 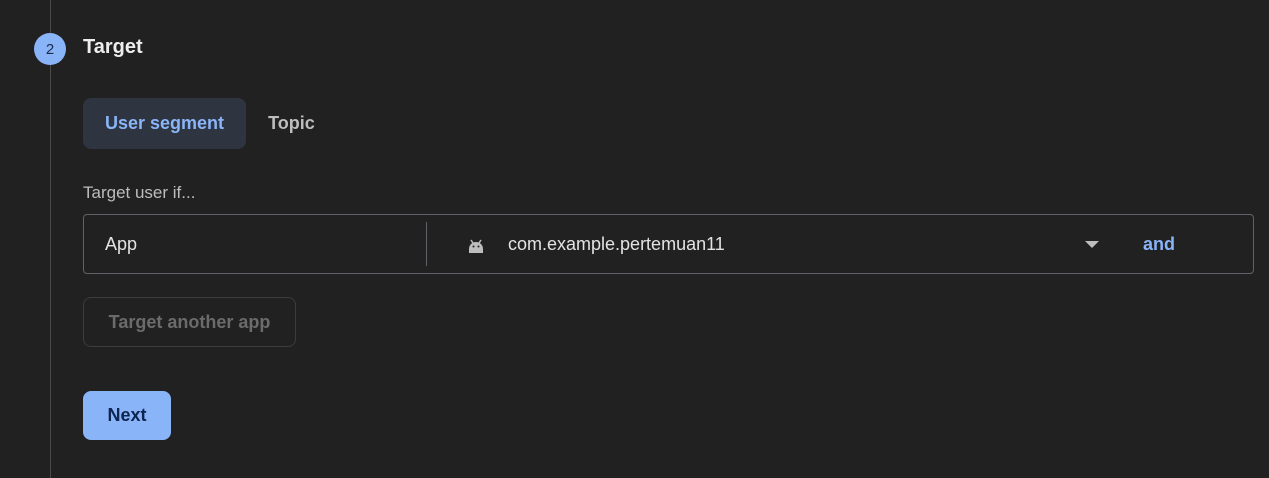 I want to click on stepper-line, so click(x=50, y=239).